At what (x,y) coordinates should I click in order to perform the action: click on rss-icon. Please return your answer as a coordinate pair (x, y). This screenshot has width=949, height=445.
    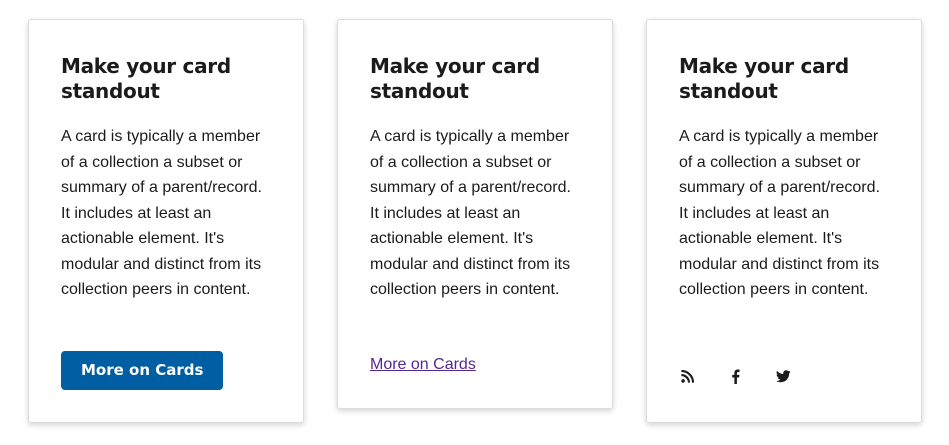
    Looking at the image, I should click on (687, 376).